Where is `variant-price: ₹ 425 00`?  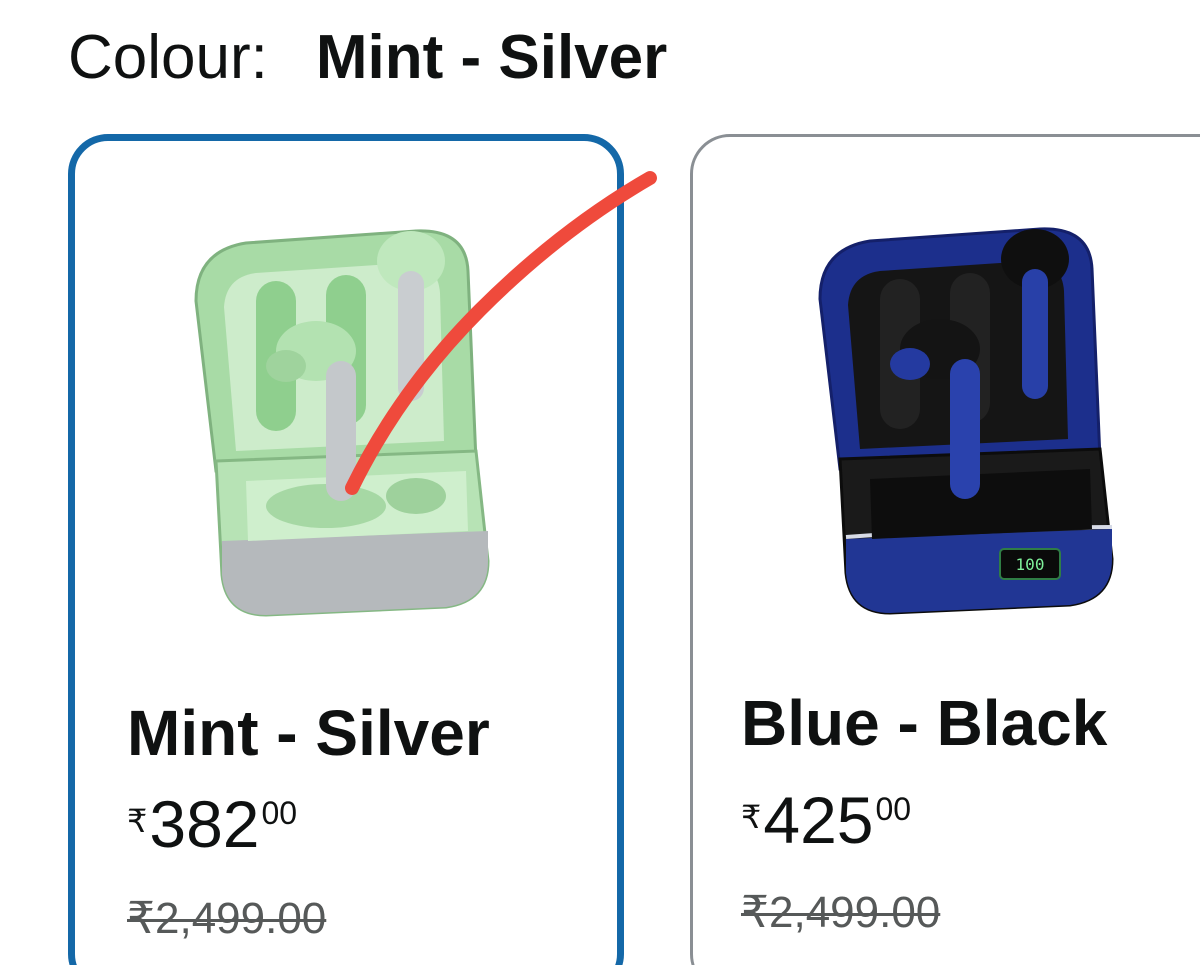
variant-price: ₹ 425 00 is located at coordinates (826, 820).